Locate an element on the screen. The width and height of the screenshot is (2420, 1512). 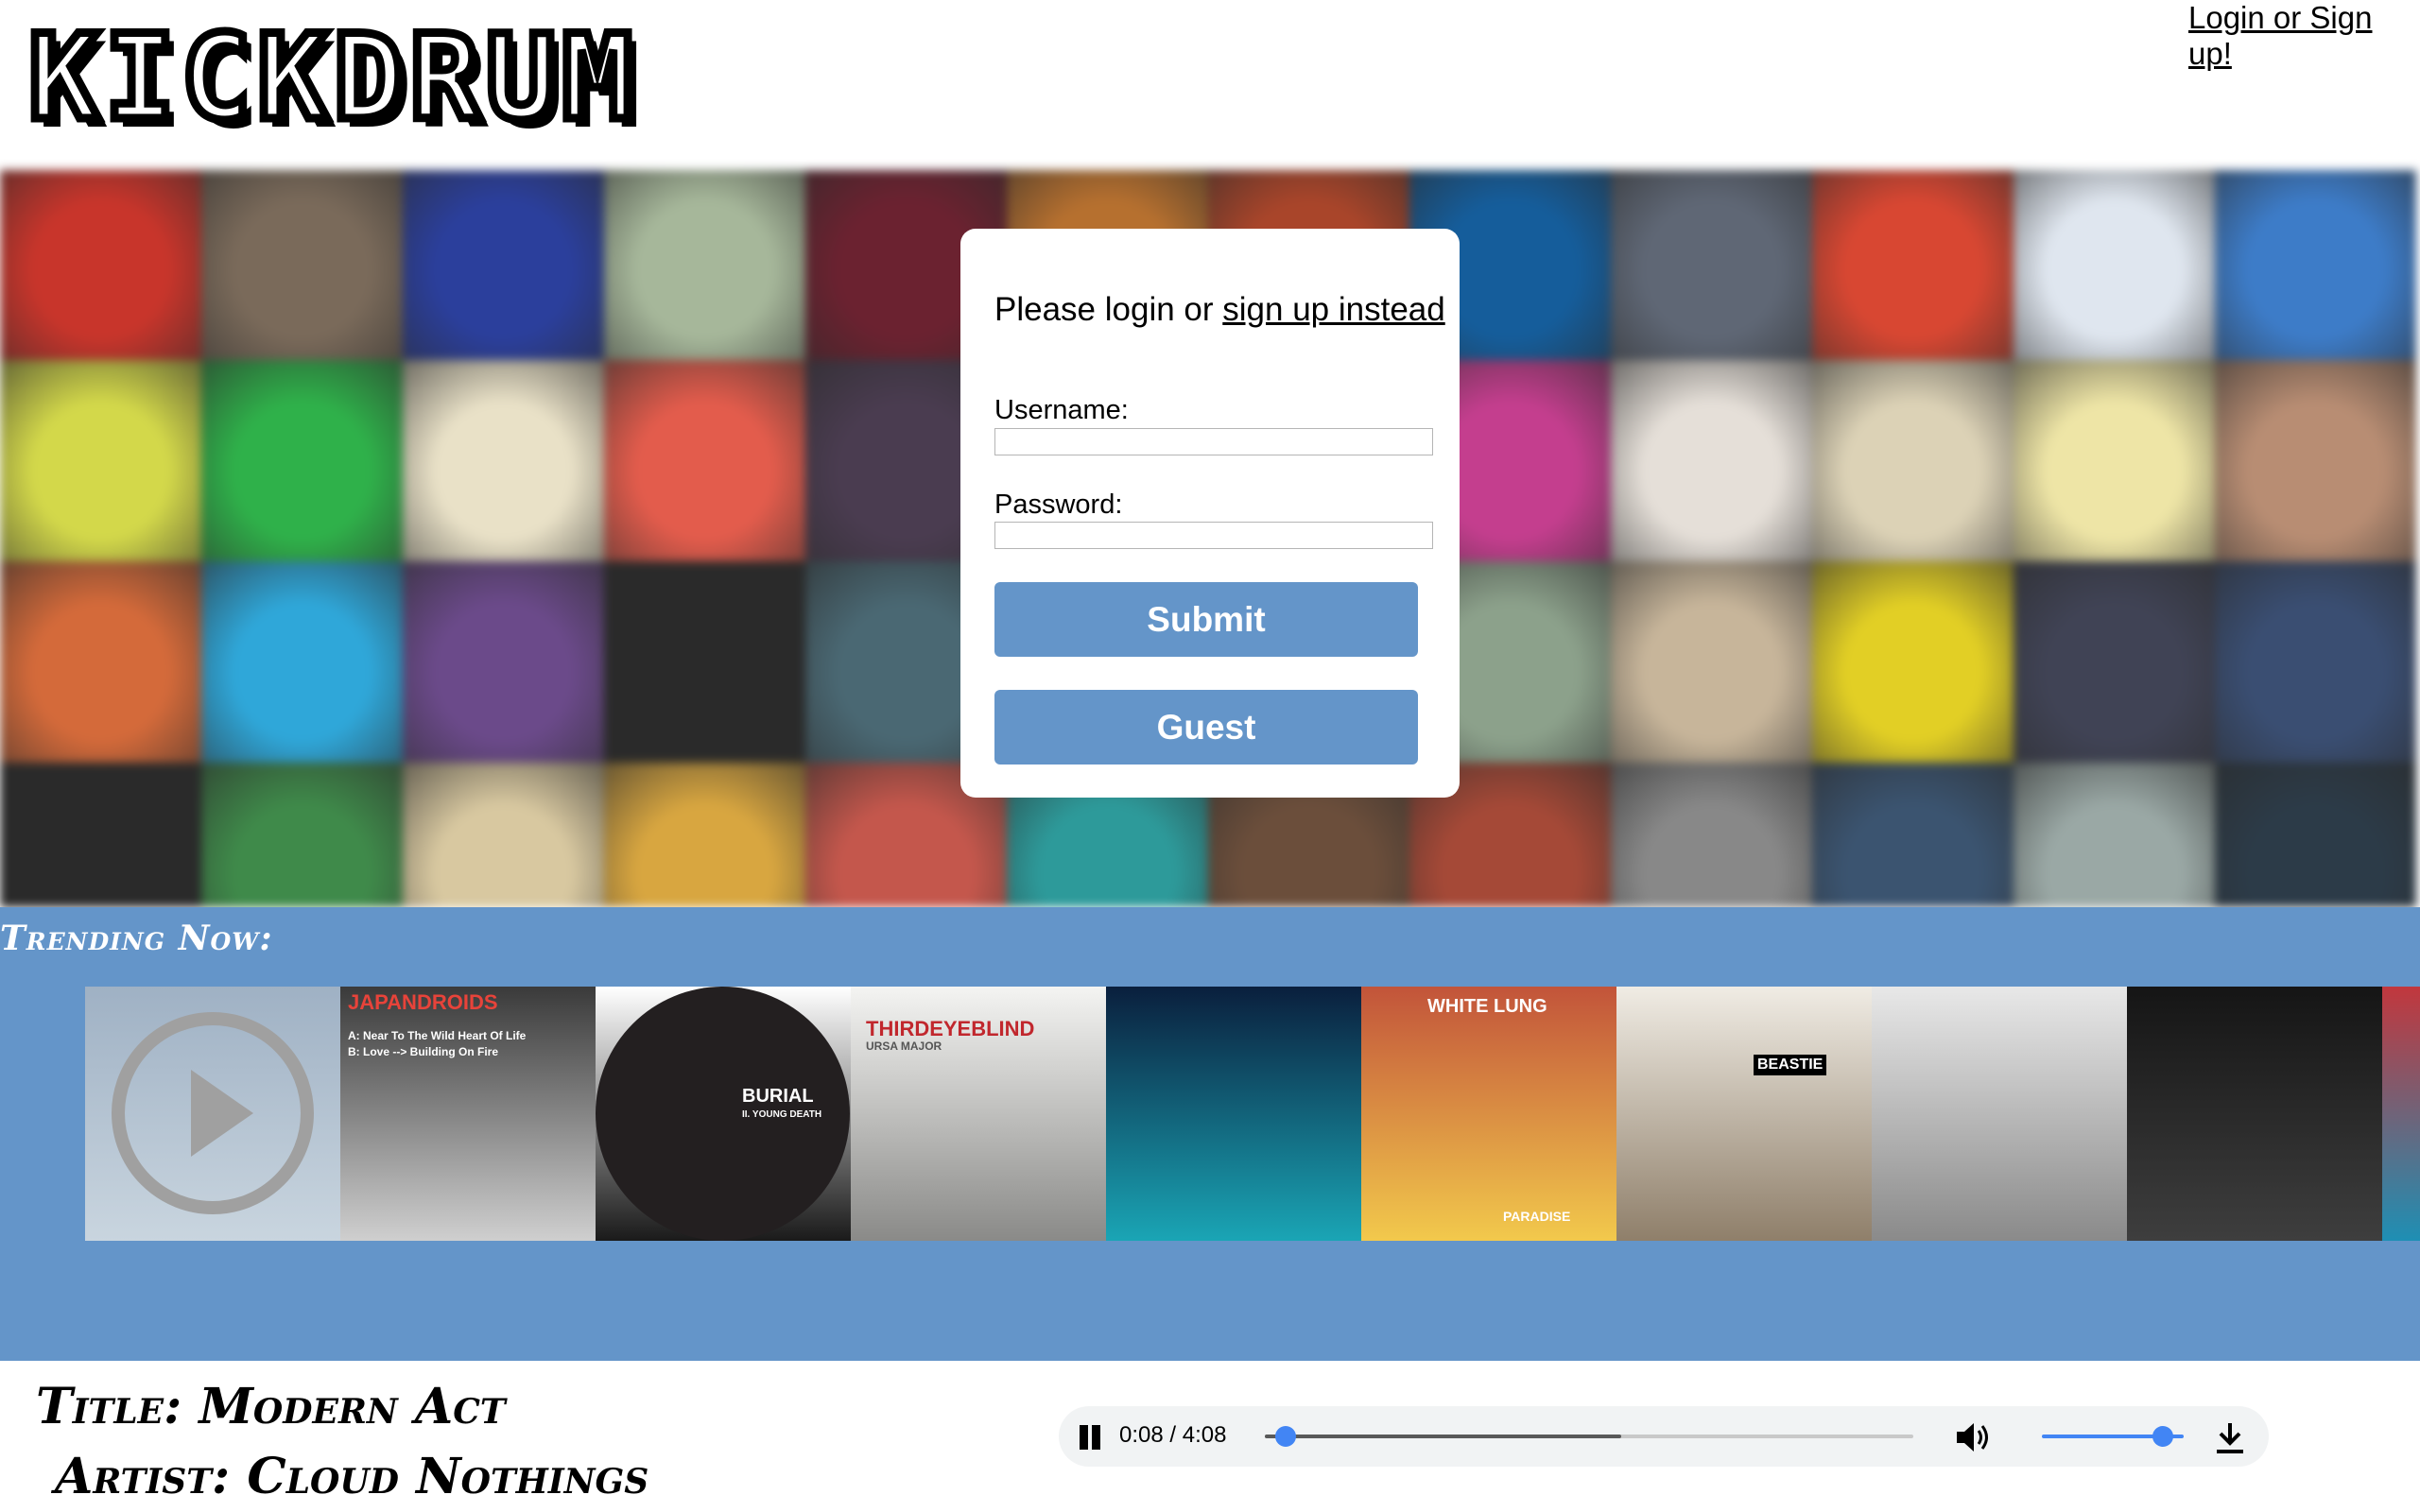
kickdrum-logo: KICKDRUM is located at coordinates (331, 78).